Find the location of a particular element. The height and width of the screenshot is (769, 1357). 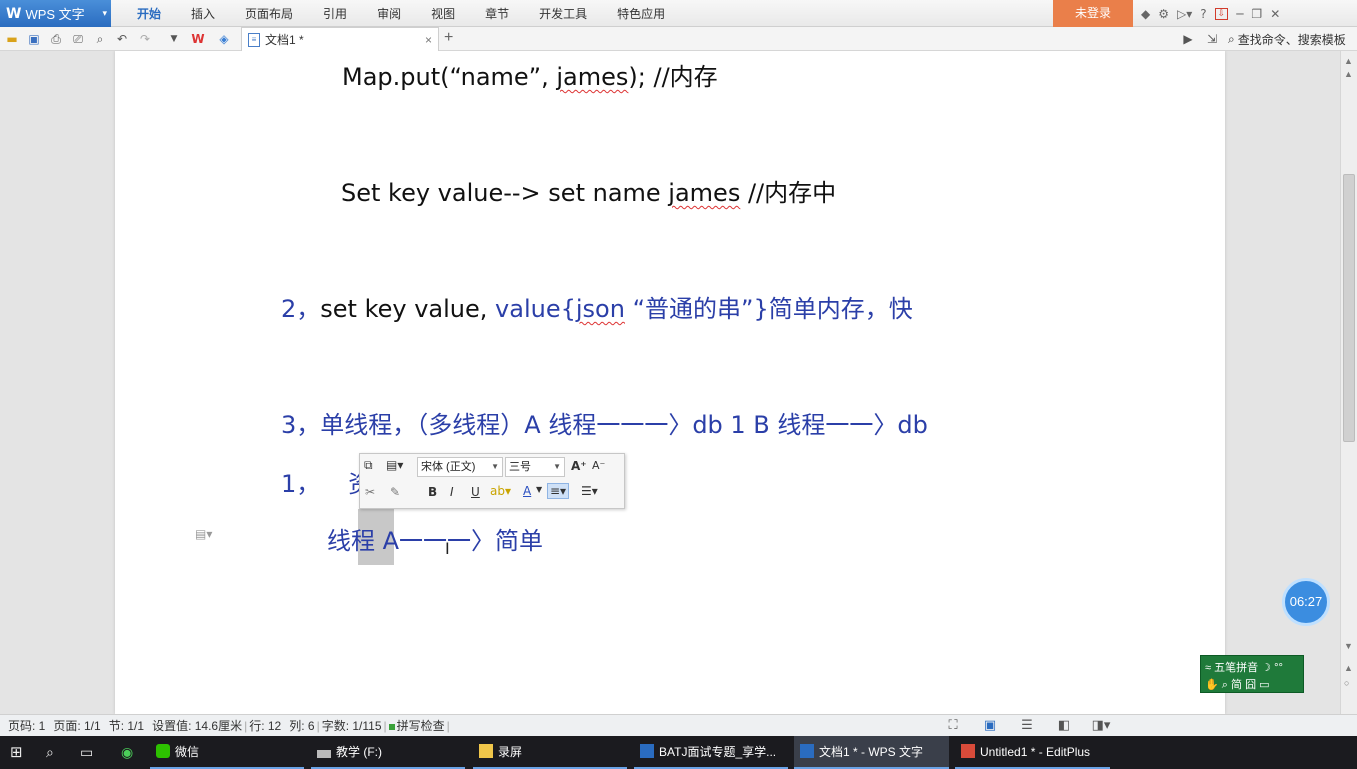

close-tab-icon: × is located at coordinates (428, 40).